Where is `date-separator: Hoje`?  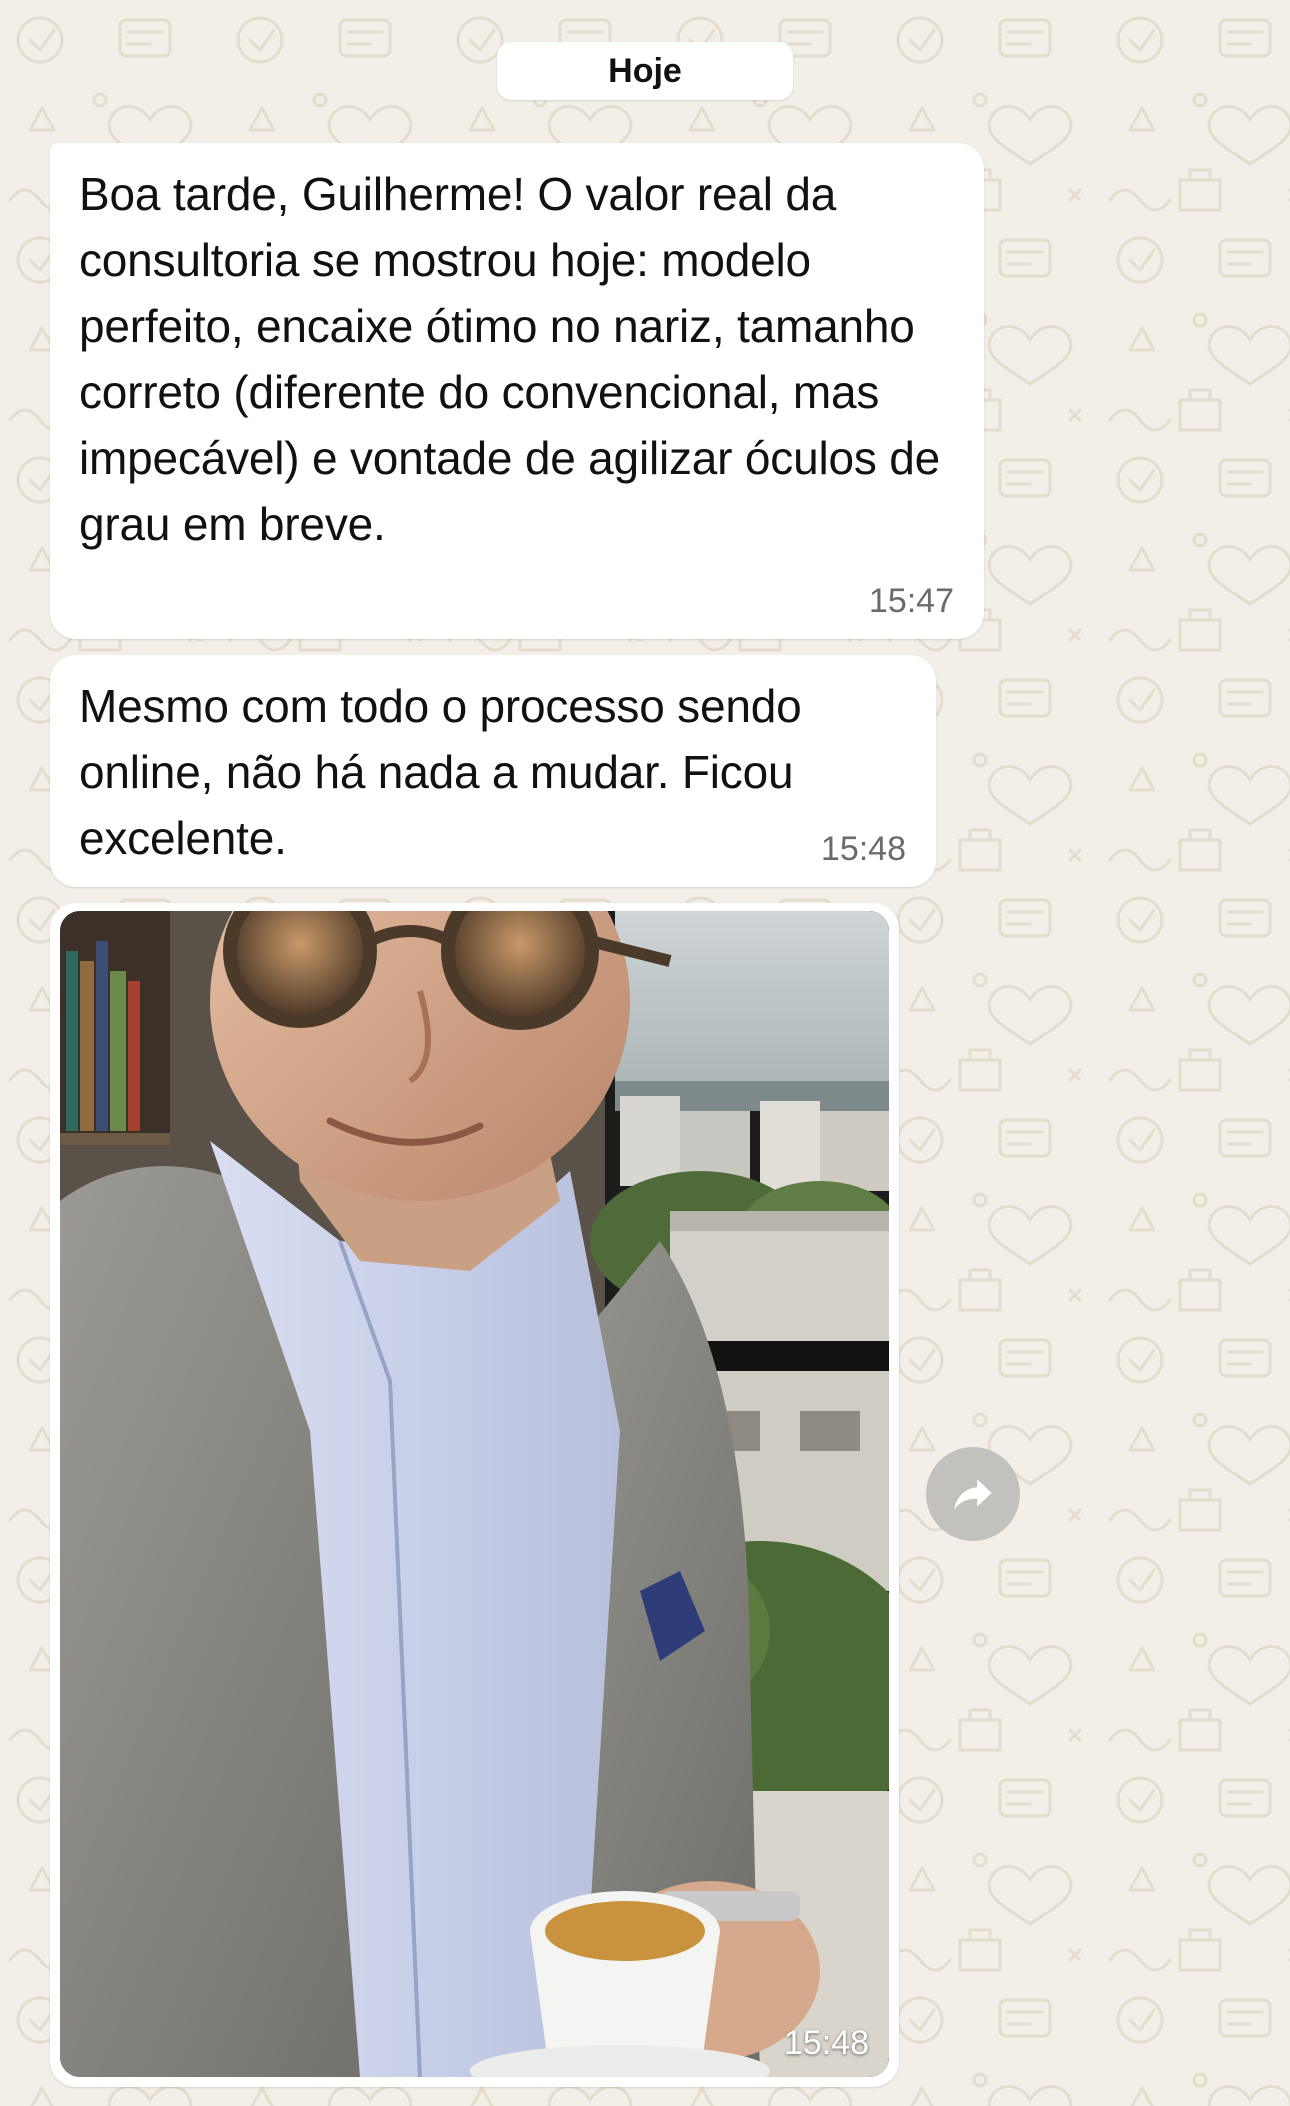
date-separator: Hoje is located at coordinates (645, 71).